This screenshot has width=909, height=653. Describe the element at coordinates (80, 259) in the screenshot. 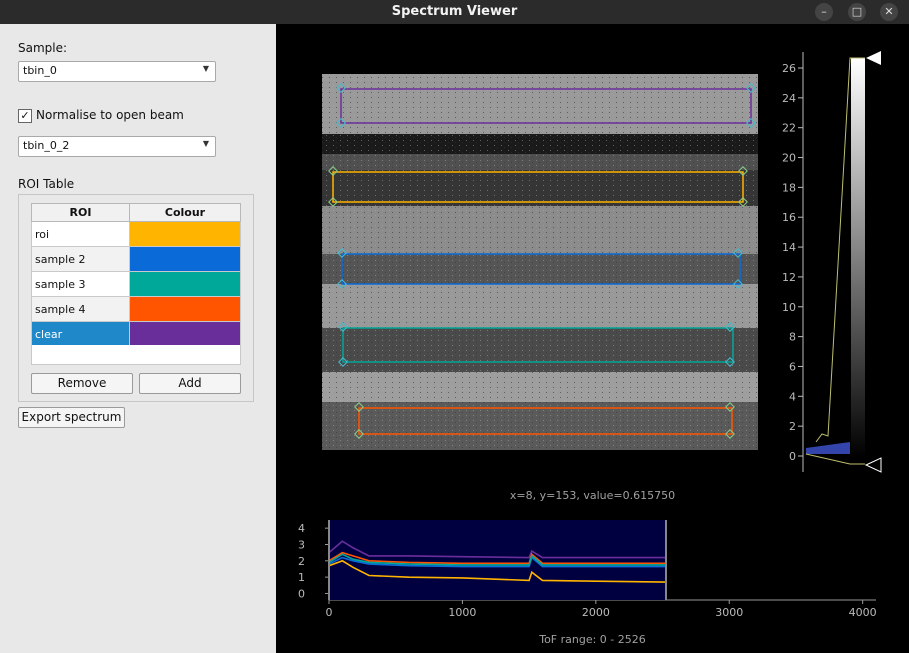

I see `roi-name-cell: sample 2` at that location.